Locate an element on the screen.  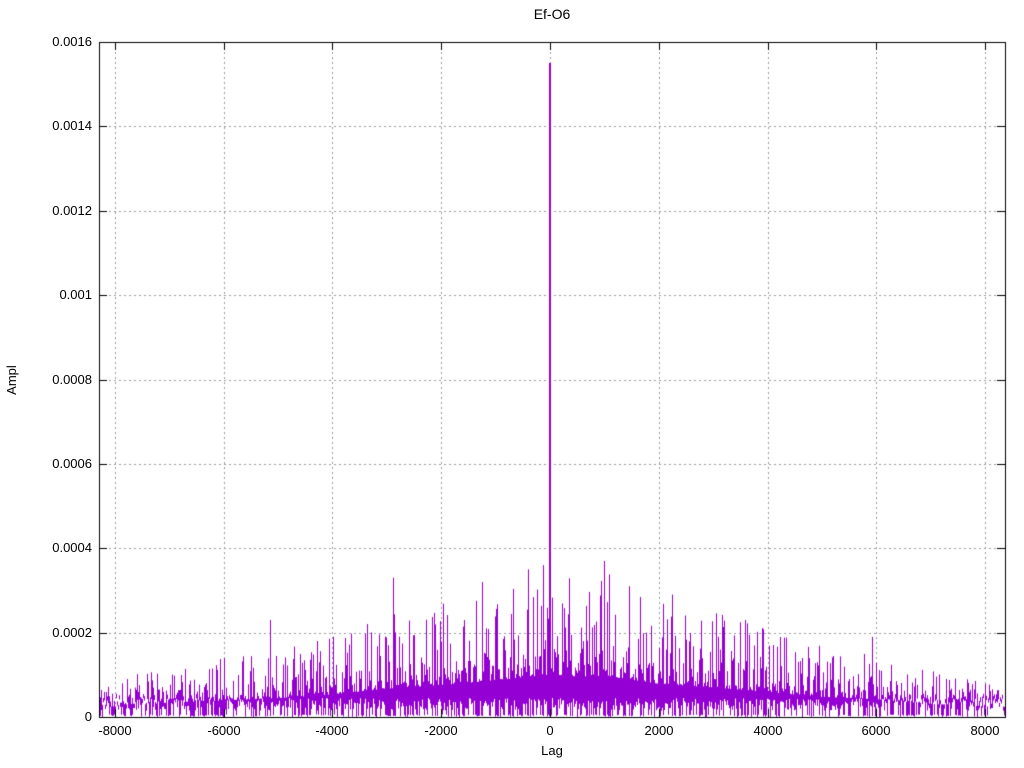
y-tick-label: 0 is located at coordinates (88, 716).